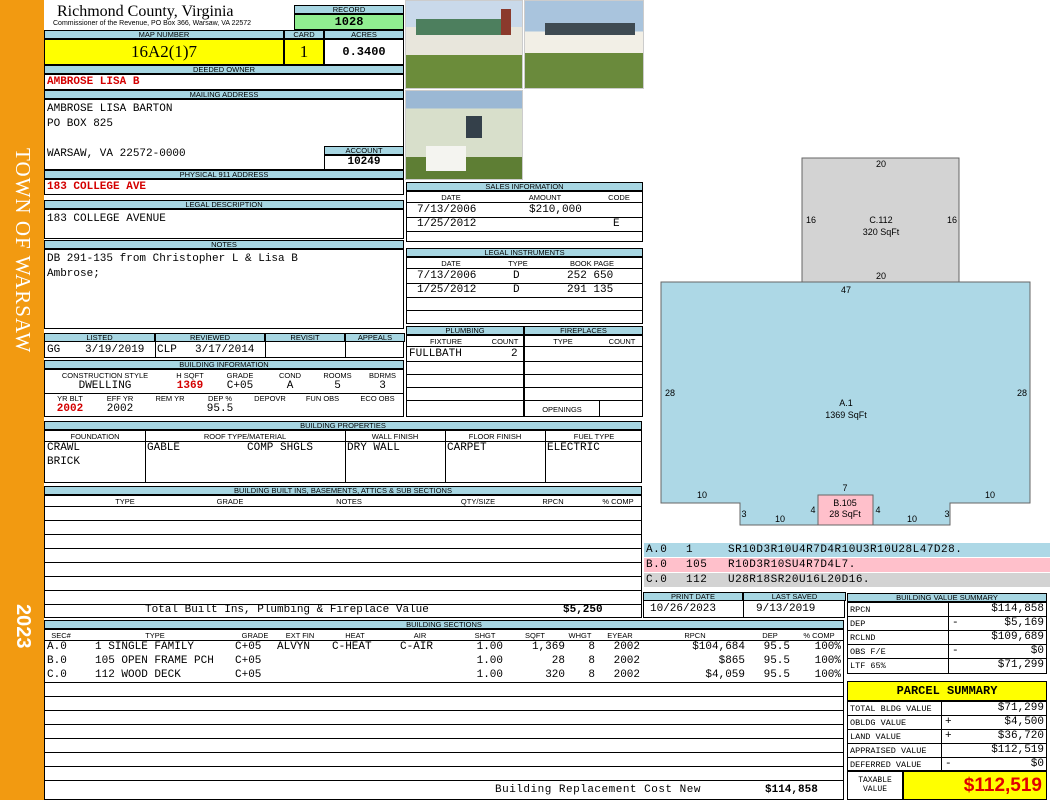 This screenshot has height=800, width=1050. What do you see at coordinates (622, 341) in the screenshot?
I see `fireplace-col-count: COUNT` at bounding box center [622, 341].